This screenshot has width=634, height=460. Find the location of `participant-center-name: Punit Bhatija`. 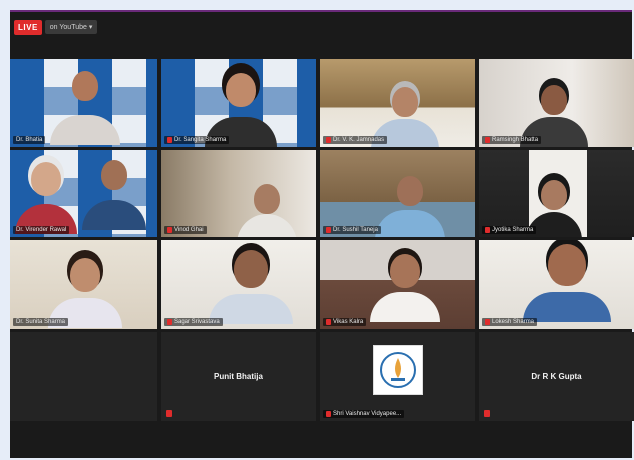

participant-center-name: Punit Bhatija is located at coordinates (238, 376).